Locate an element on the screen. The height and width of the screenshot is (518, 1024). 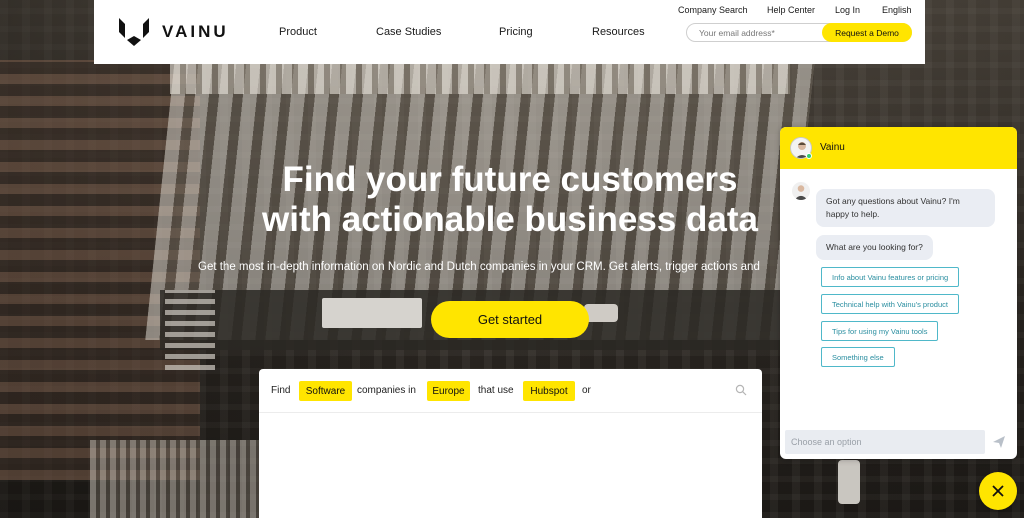
close-icon is located at coordinates (998, 491).